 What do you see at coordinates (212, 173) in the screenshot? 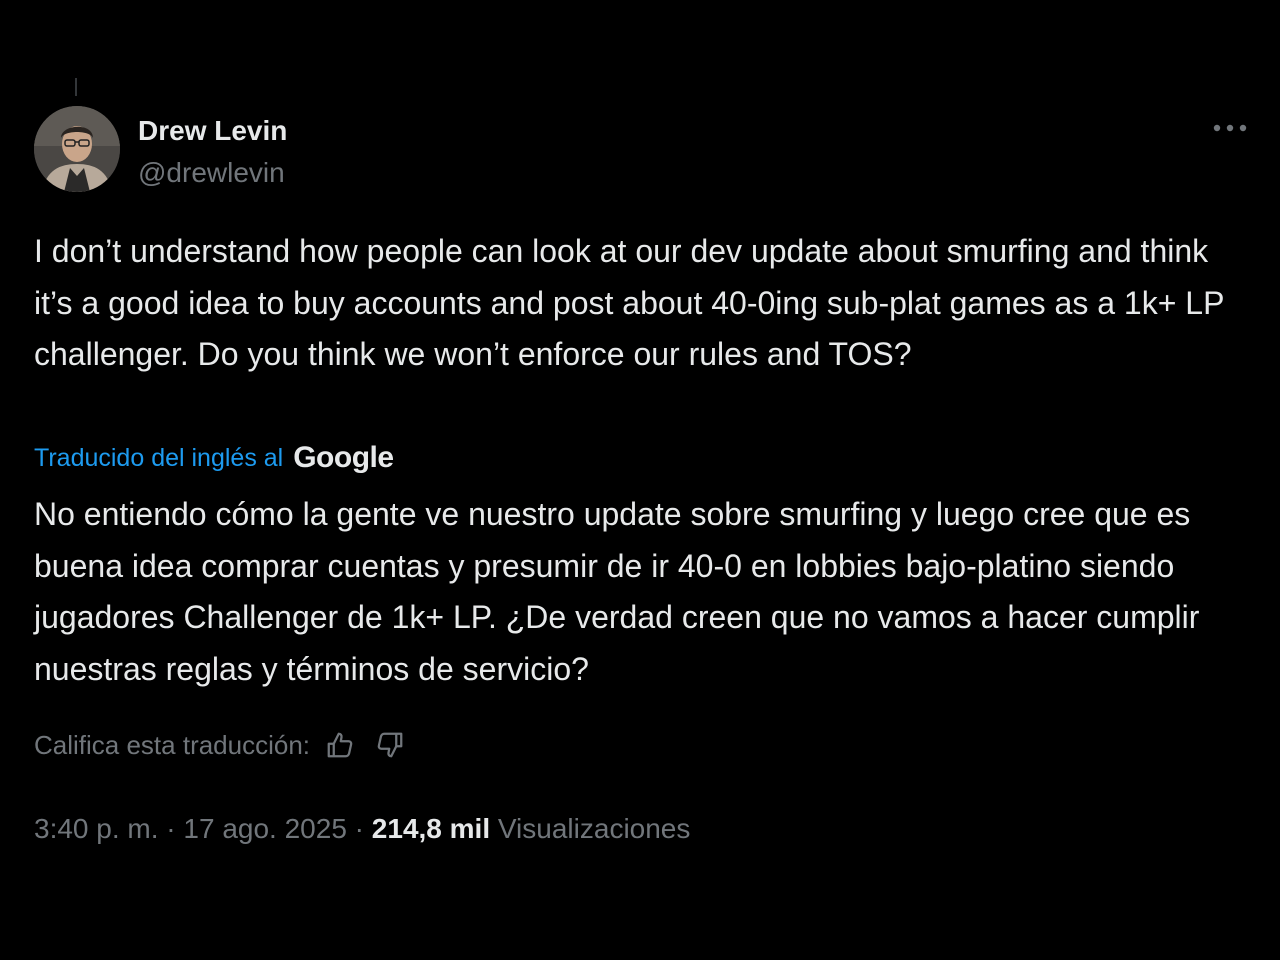
I see `author-handle: @drewlevin` at bounding box center [212, 173].